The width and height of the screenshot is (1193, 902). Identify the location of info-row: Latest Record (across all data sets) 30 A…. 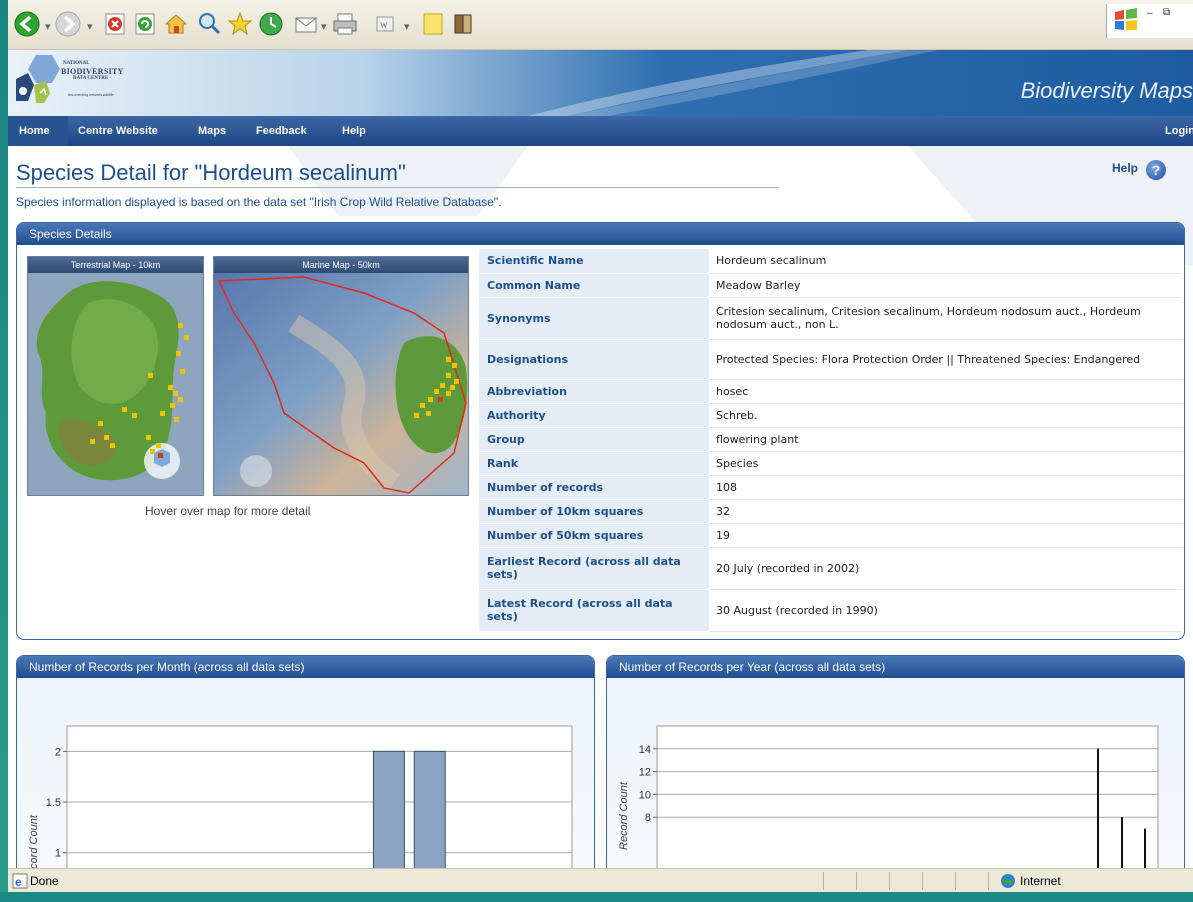
(830, 610).